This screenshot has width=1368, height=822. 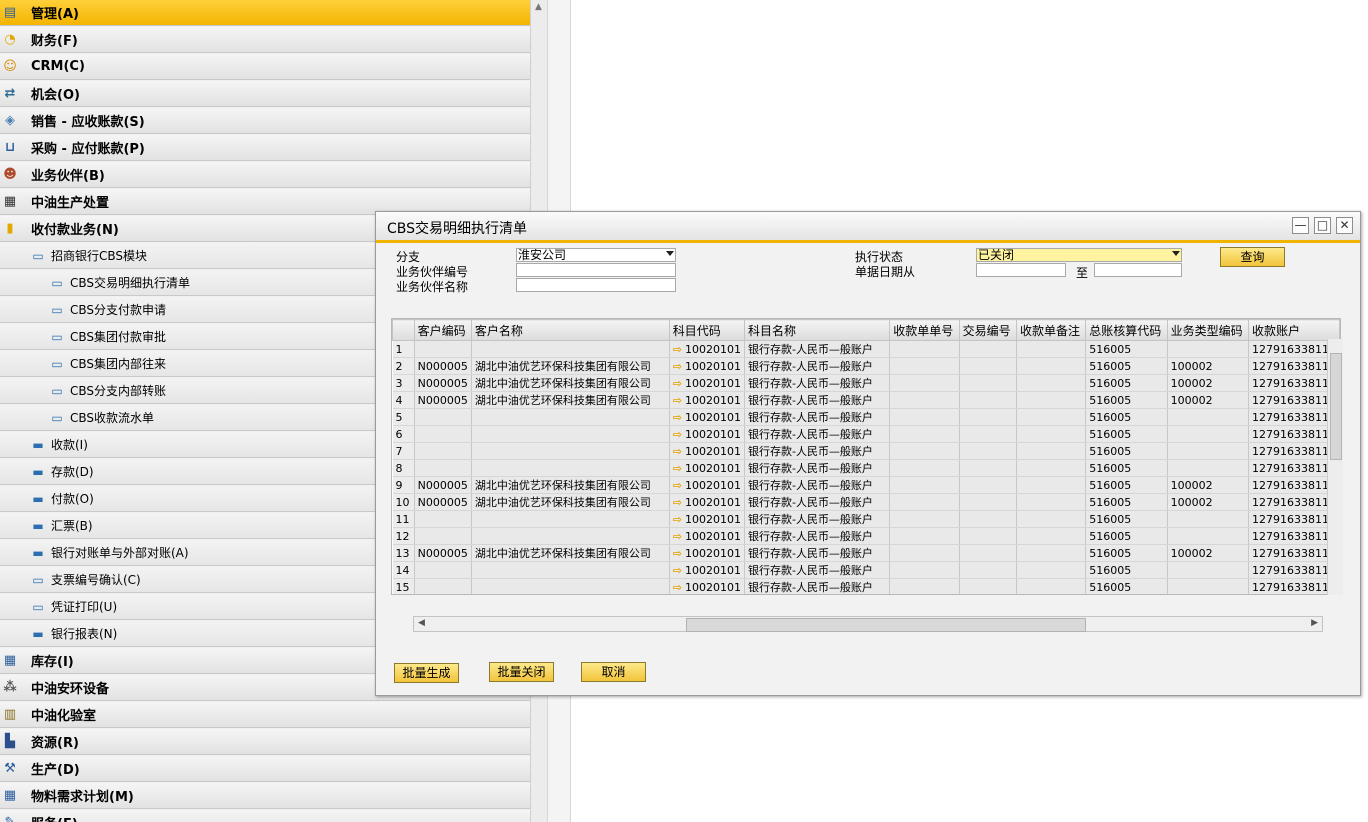 I want to click on menu-item: ◔ 财务(F), so click(x=265, y=40).